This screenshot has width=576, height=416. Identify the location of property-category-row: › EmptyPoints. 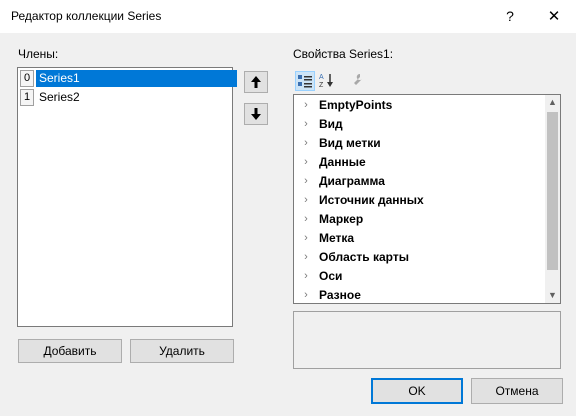
(419, 105).